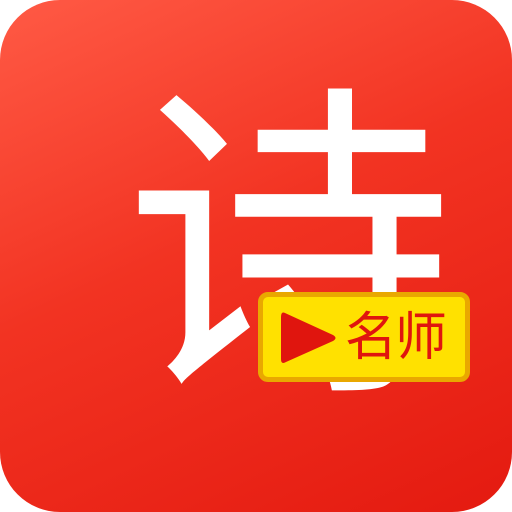 The width and height of the screenshot is (512, 512). Describe the element at coordinates (308, 337) in the screenshot. I see `play-icon` at that location.